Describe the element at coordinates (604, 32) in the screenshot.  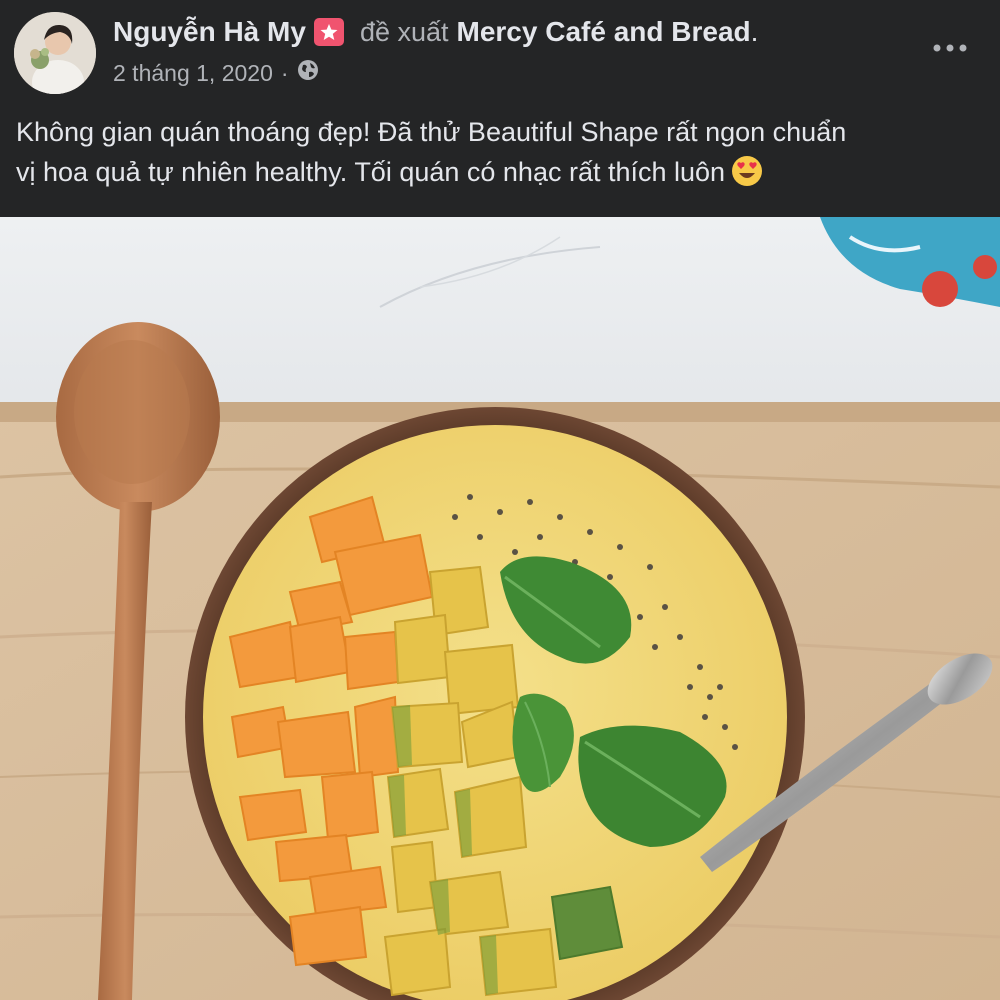
I see `page-name-link: Mercy Café and Bread` at that location.